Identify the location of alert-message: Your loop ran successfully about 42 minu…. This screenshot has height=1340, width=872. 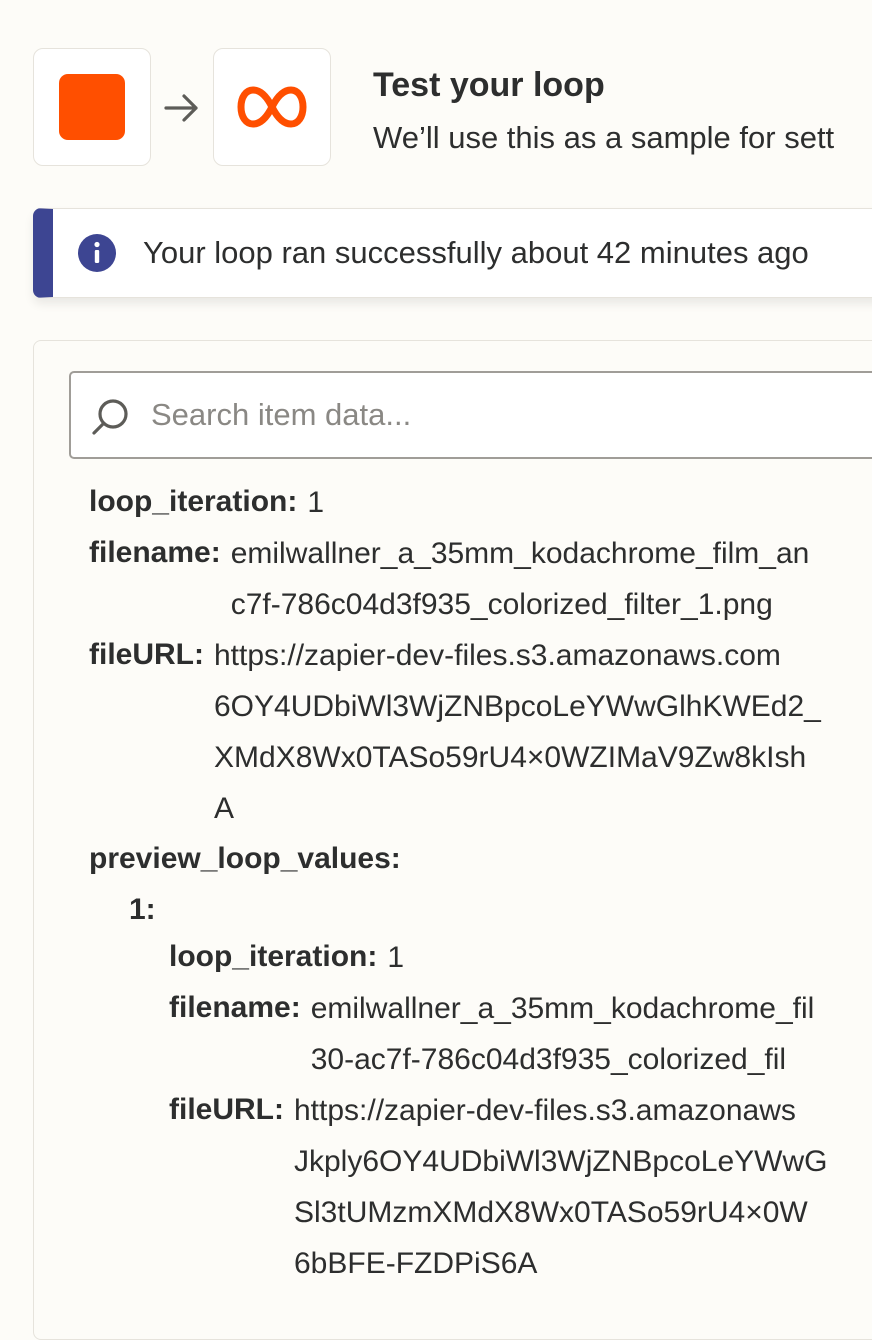
(476, 252).